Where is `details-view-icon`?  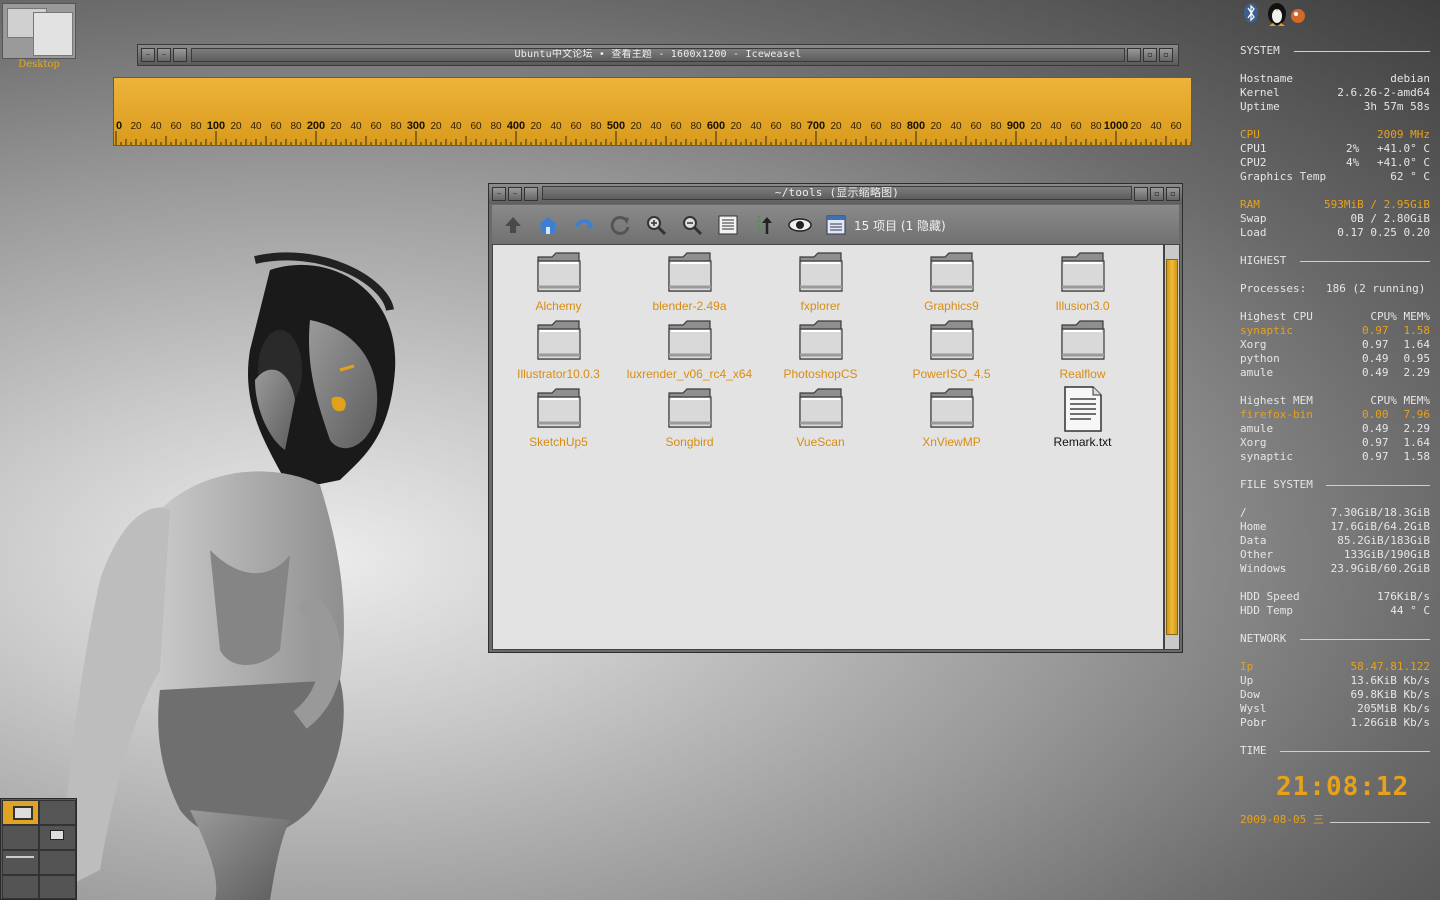 details-view-icon is located at coordinates (836, 225).